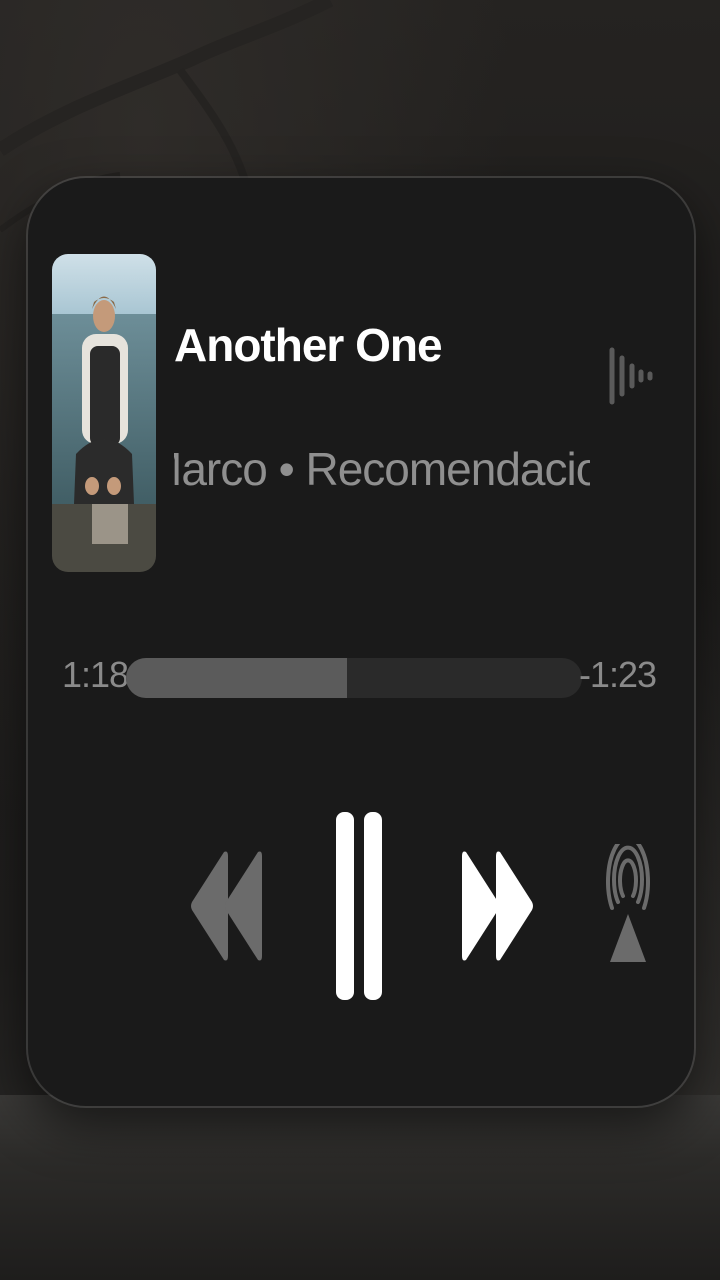  I want to click on ground-background, so click(360, 1187).